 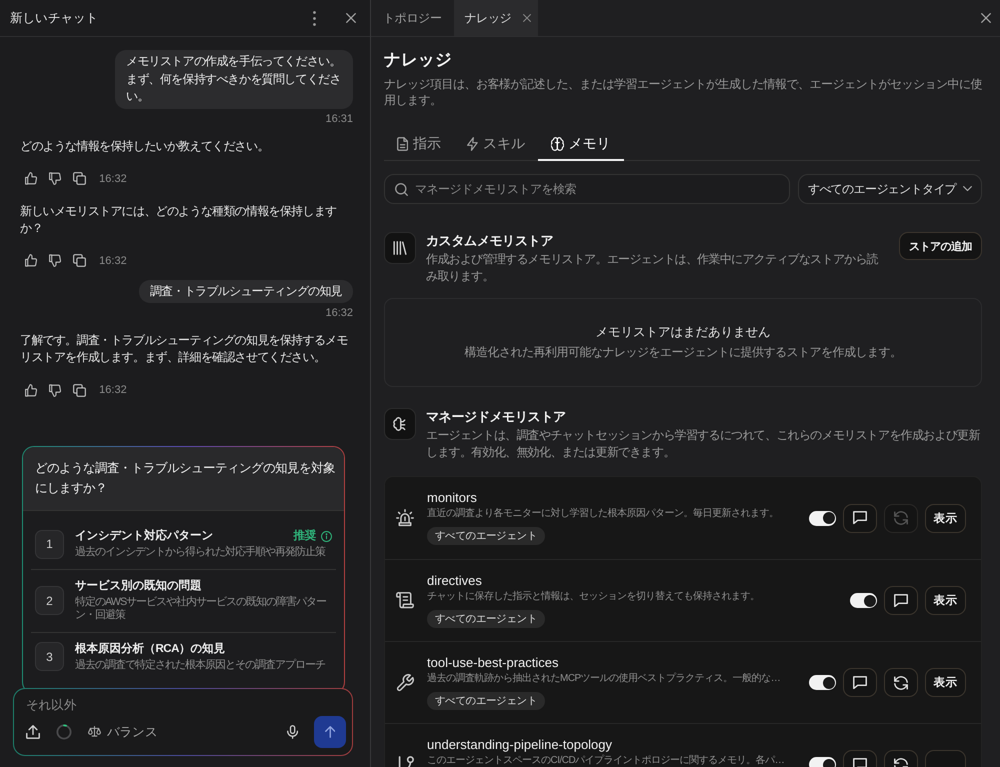 What do you see at coordinates (405, 600) in the screenshot?
I see `scroll-icon` at bounding box center [405, 600].